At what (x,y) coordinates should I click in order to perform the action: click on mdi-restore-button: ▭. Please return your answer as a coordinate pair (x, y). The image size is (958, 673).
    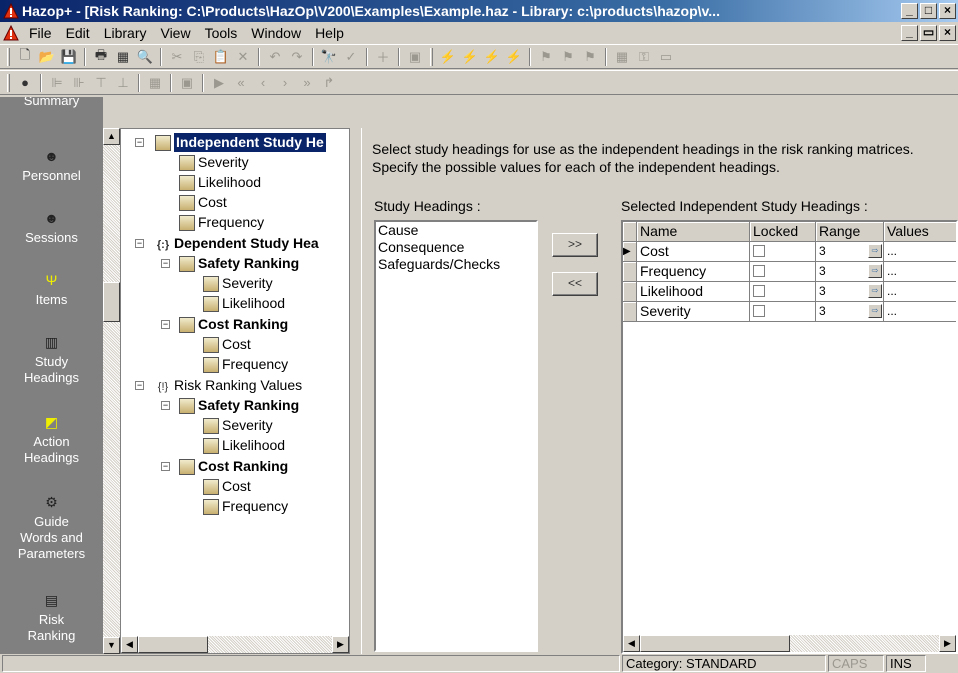
    Looking at the image, I should click on (928, 33).